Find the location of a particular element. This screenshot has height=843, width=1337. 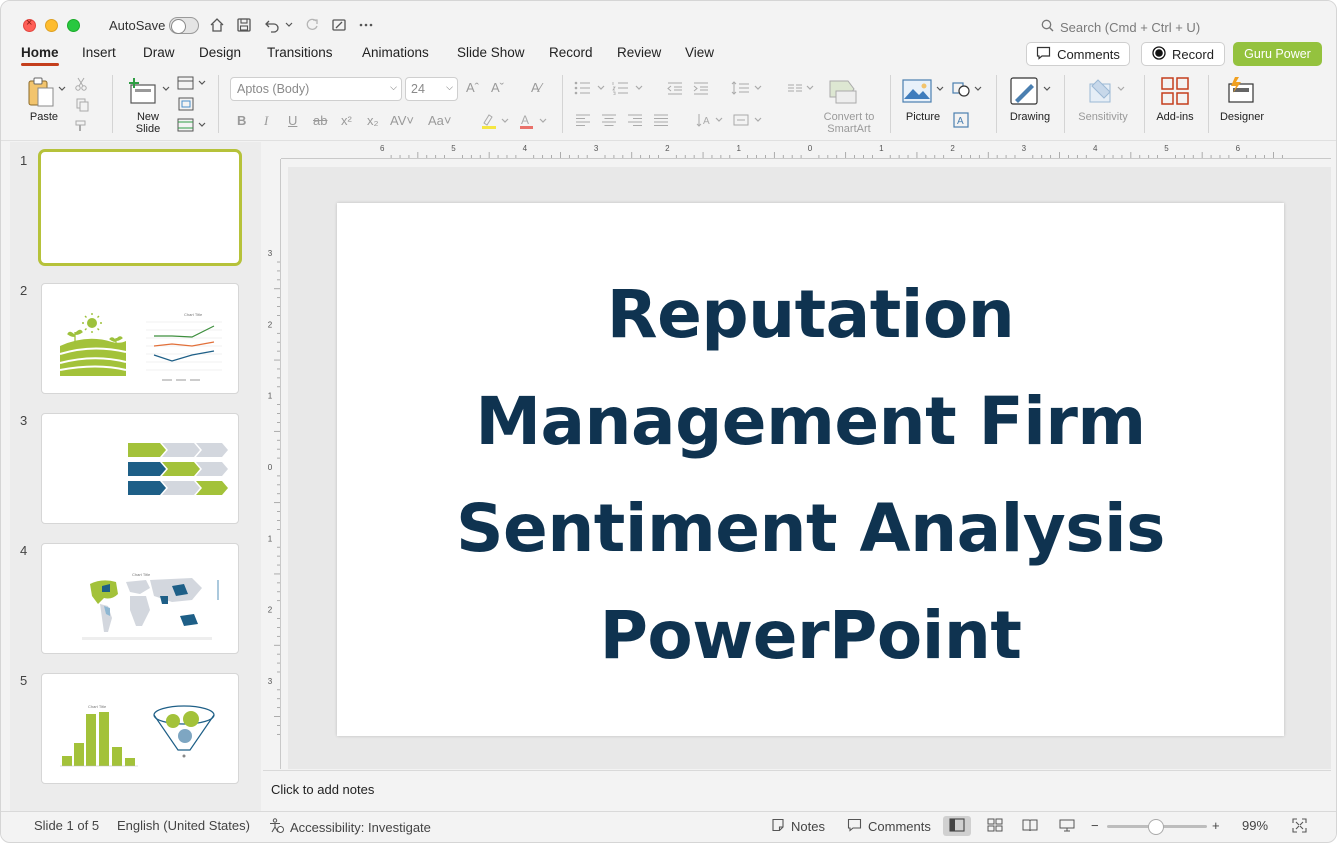

format-painter-icon is located at coordinates (81, 126).